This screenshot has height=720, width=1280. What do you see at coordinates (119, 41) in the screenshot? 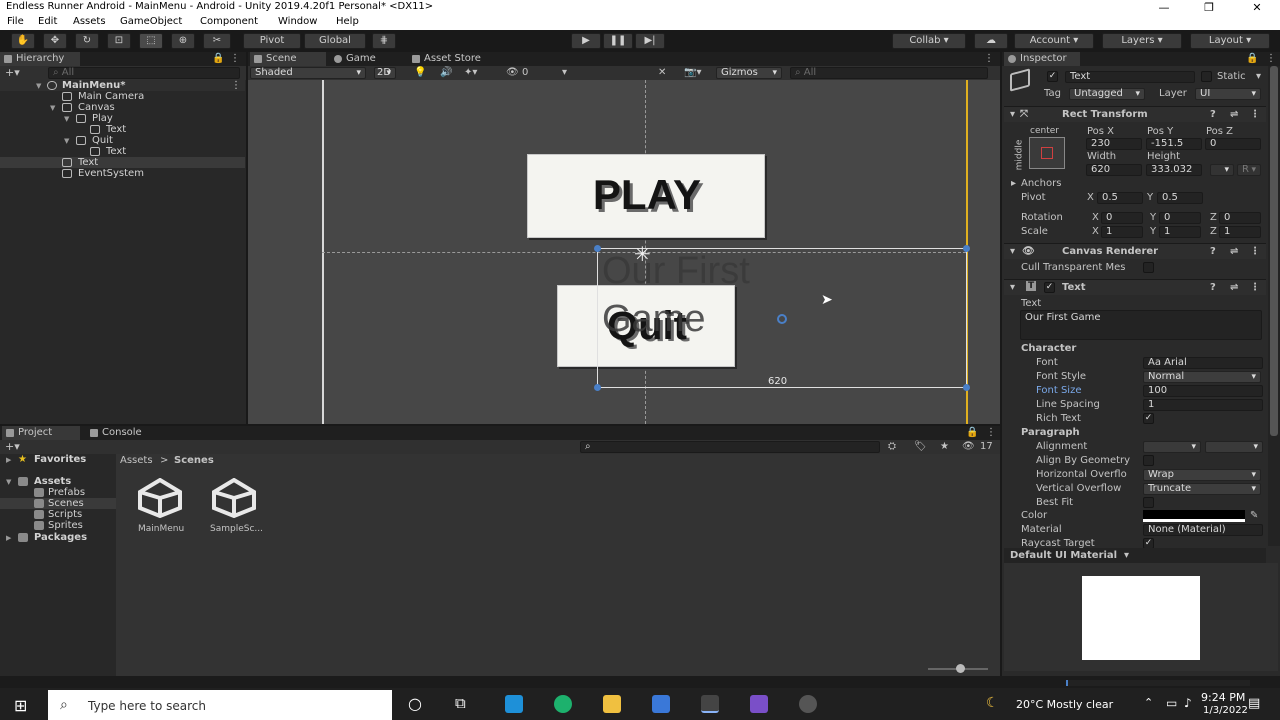
I see `scale-tool-icon: ⊡` at bounding box center [119, 41].